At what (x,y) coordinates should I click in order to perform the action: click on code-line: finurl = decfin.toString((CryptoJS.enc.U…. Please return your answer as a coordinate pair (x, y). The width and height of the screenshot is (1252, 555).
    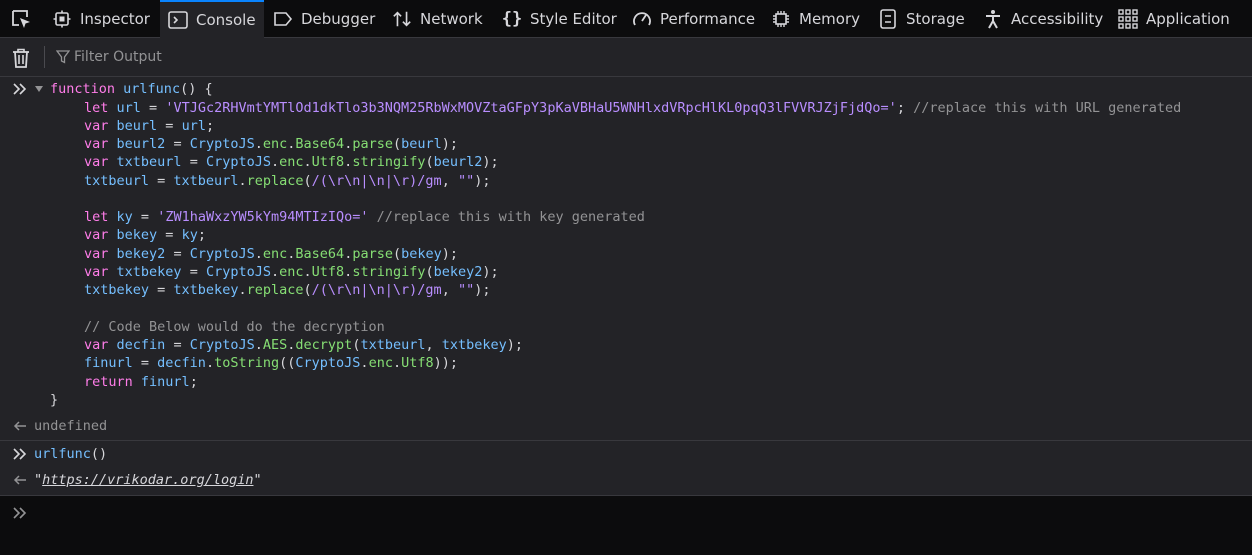
    Looking at the image, I should click on (271, 363).